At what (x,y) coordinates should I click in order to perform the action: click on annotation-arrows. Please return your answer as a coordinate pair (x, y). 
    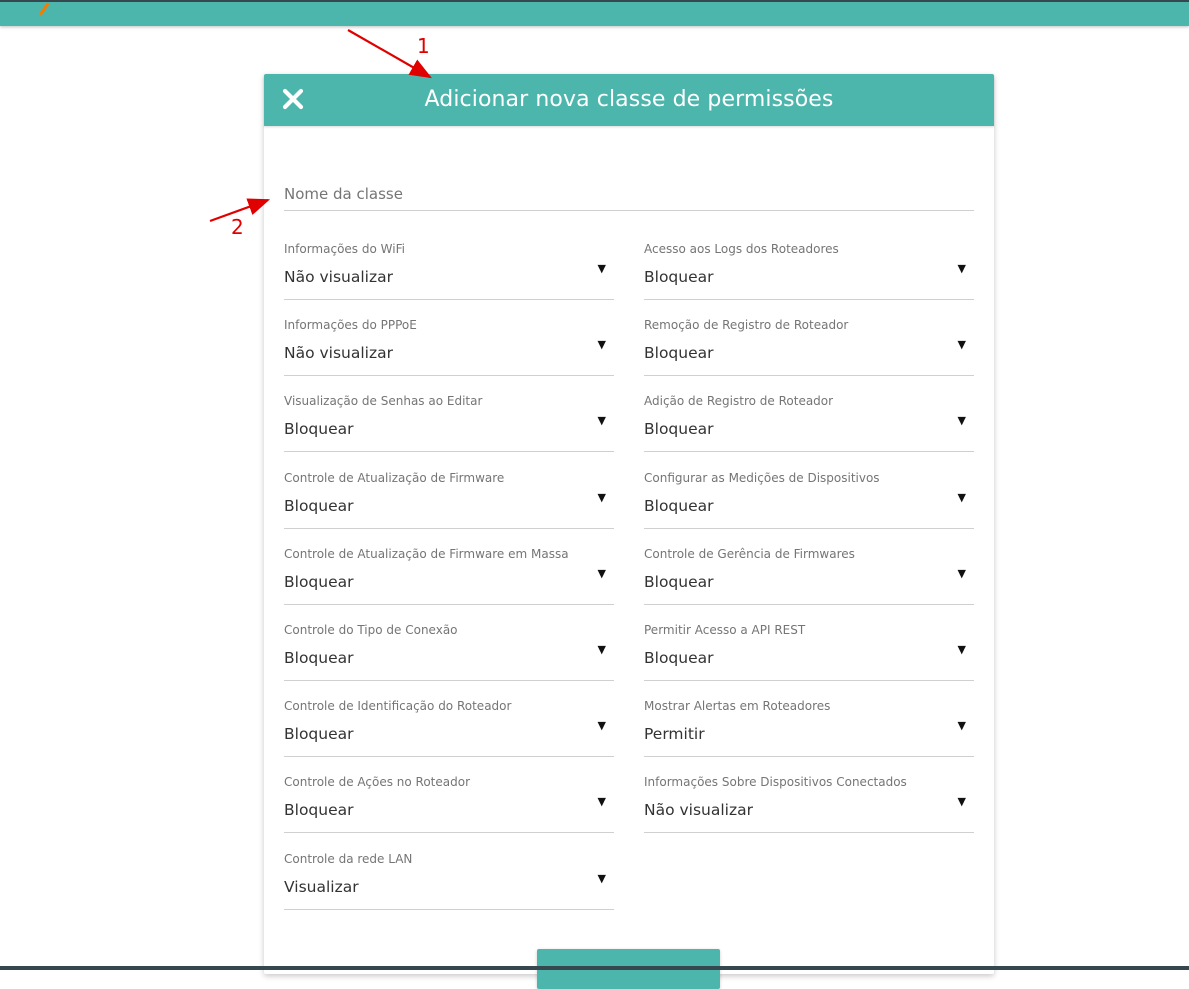
    Looking at the image, I should click on (320, 126).